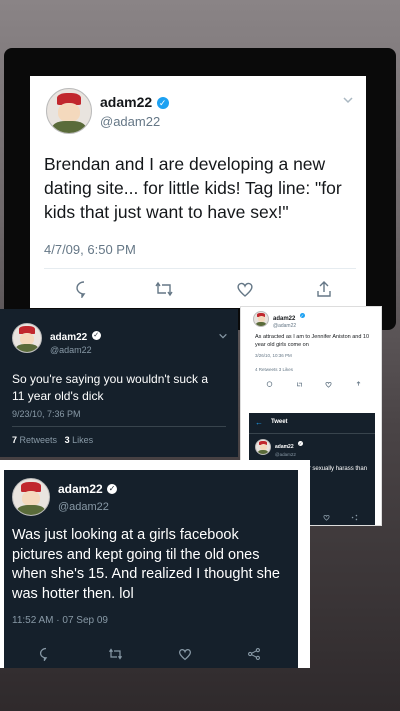 This screenshot has width=400, height=711. What do you see at coordinates (67, 440) in the screenshot?
I see `likes-count: 3` at bounding box center [67, 440].